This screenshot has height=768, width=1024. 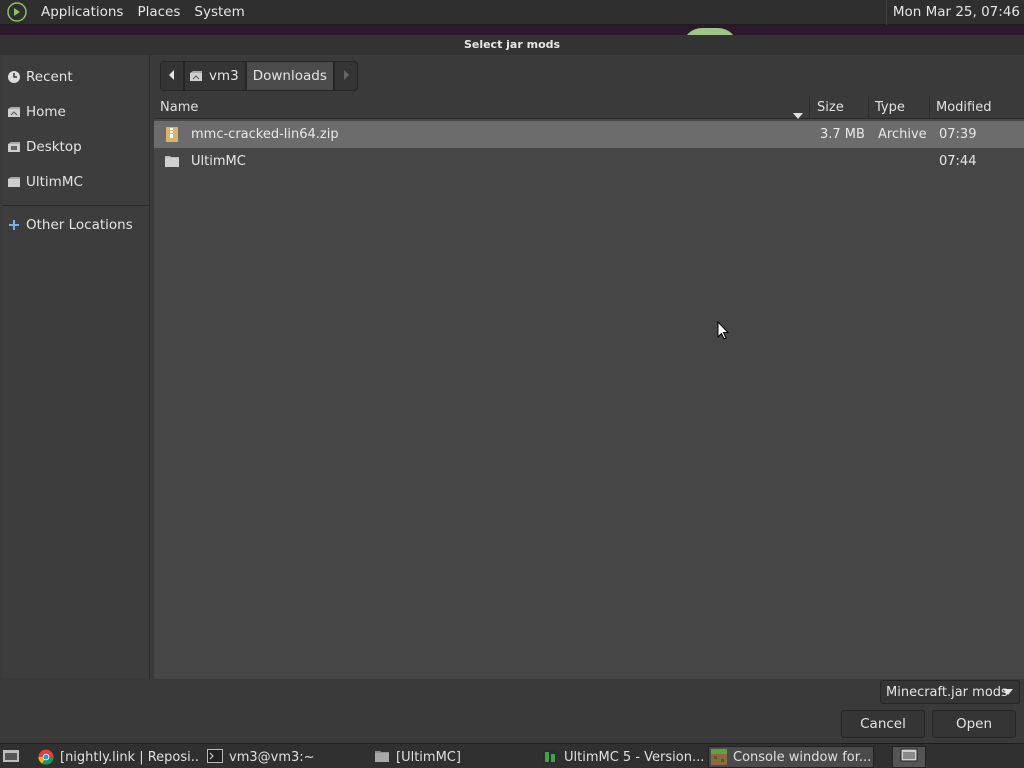 What do you see at coordinates (218, 161) in the screenshot?
I see `file-name: UltimMC` at bounding box center [218, 161].